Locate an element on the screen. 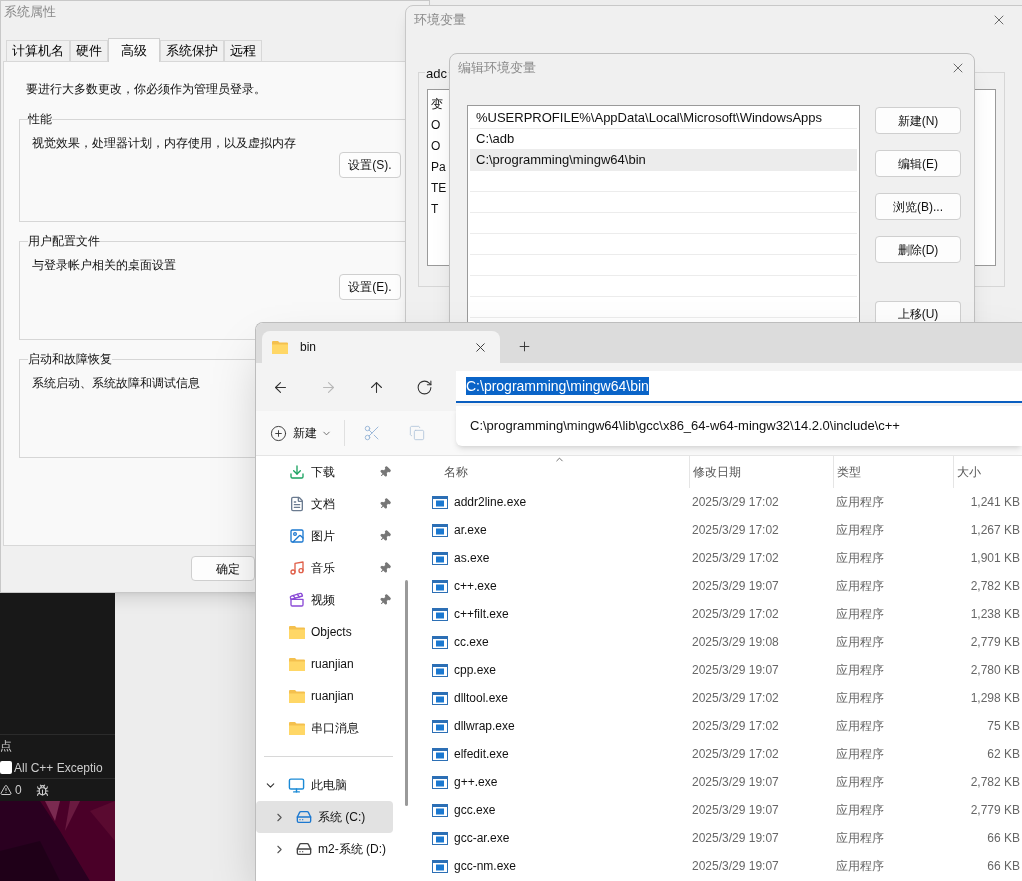 This screenshot has height=881, width=1022. file-row: gcc-nm.exe 2025/3/29 19:07 应用程序 66 KB is located at coordinates (716, 866).